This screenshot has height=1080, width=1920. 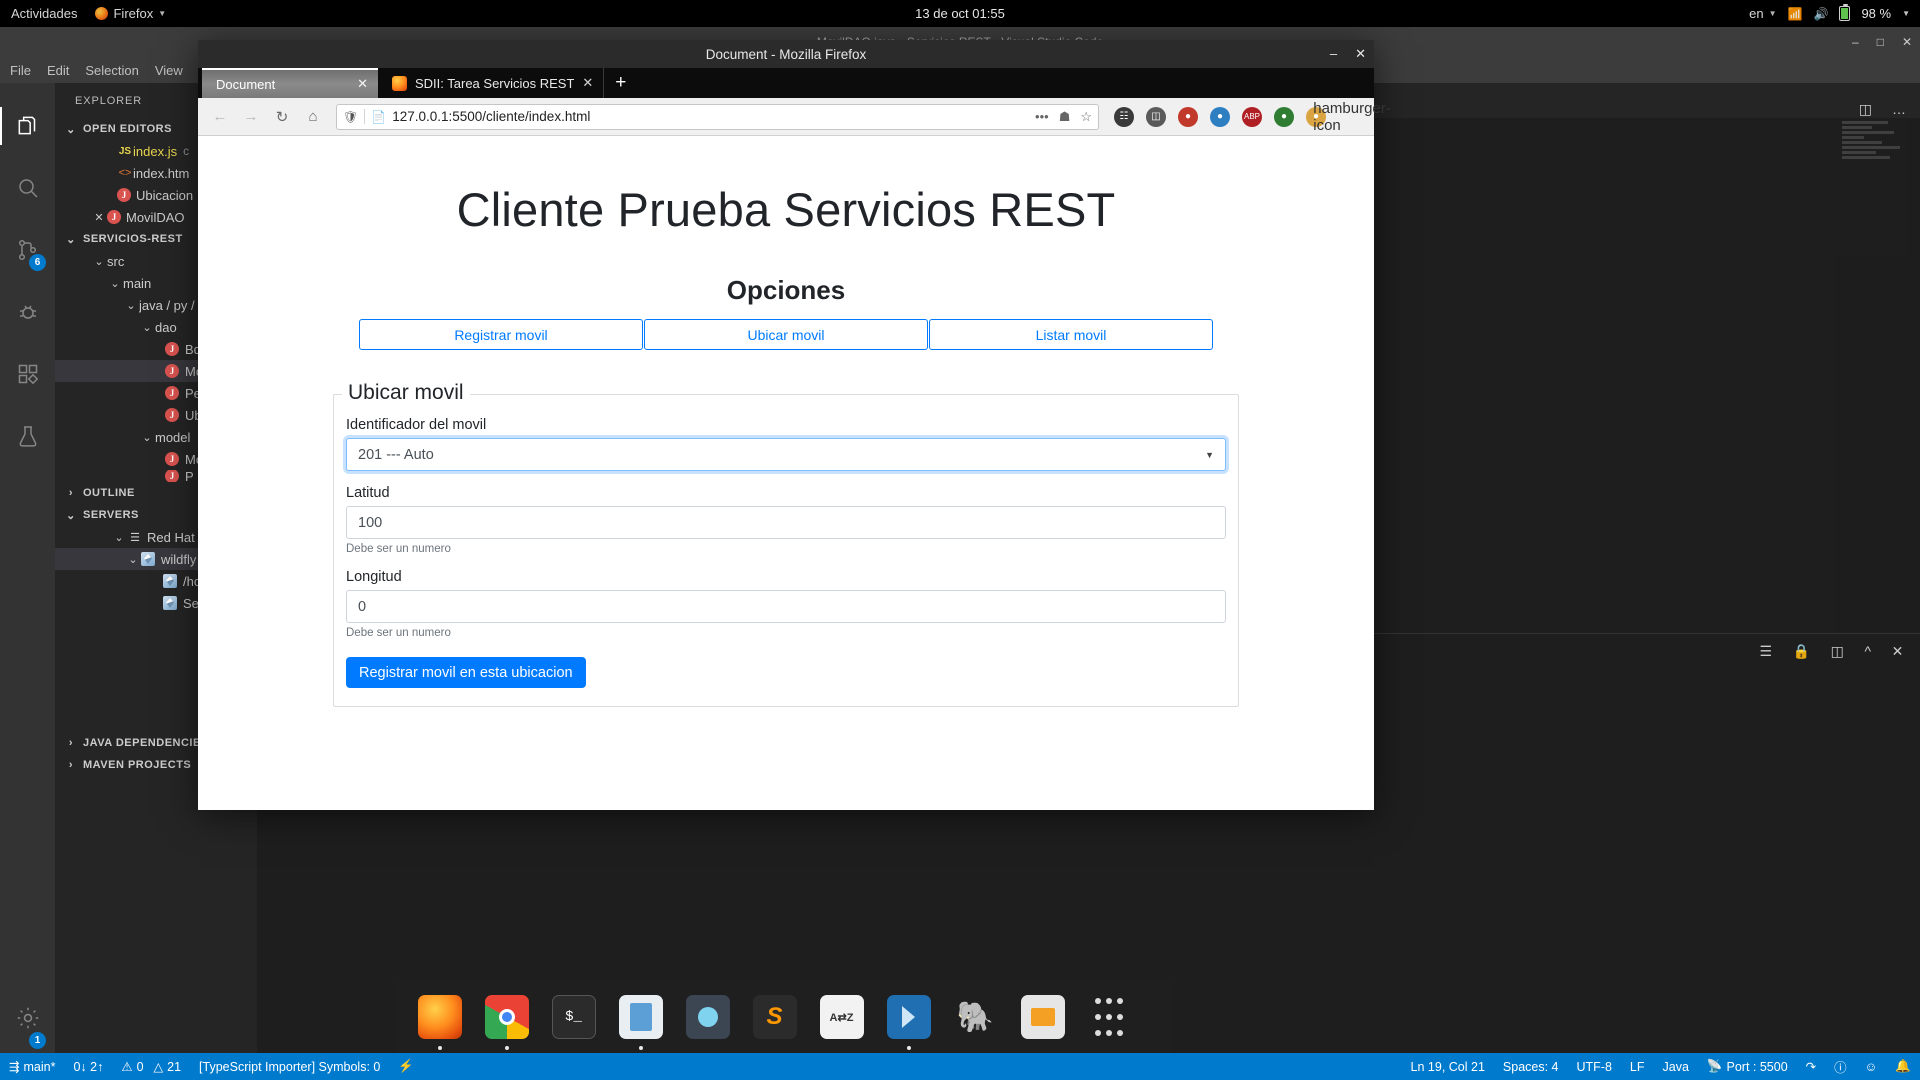 I want to click on hamburger-icon: hamburger-icon, so click(x=1352, y=117).